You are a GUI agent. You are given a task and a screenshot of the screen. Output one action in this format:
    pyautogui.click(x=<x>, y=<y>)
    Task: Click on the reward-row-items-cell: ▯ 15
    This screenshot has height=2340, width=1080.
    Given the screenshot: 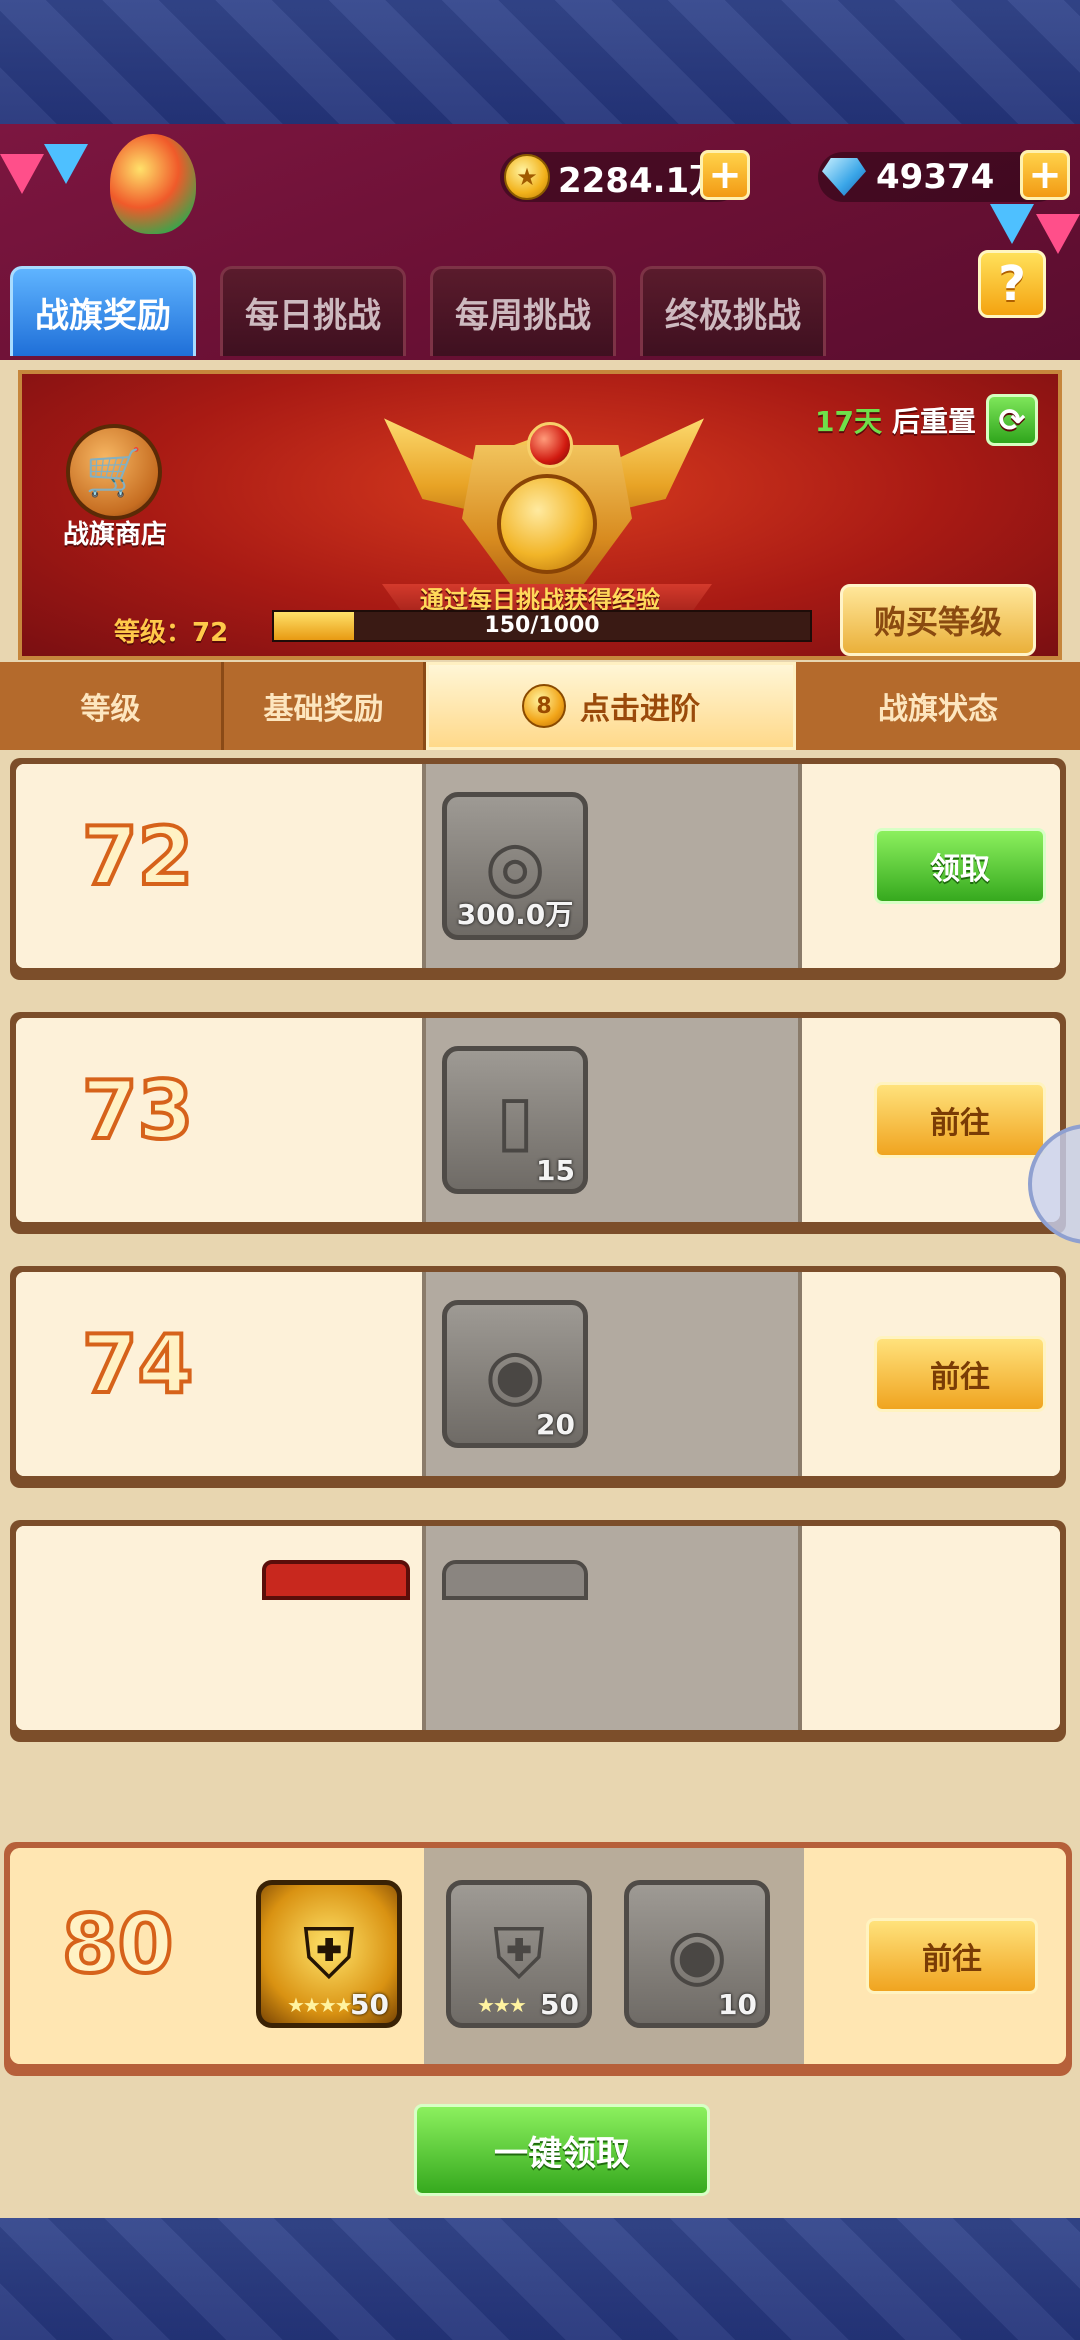 What is the action you would take?
    pyautogui.click(x=612, y=1120)
    